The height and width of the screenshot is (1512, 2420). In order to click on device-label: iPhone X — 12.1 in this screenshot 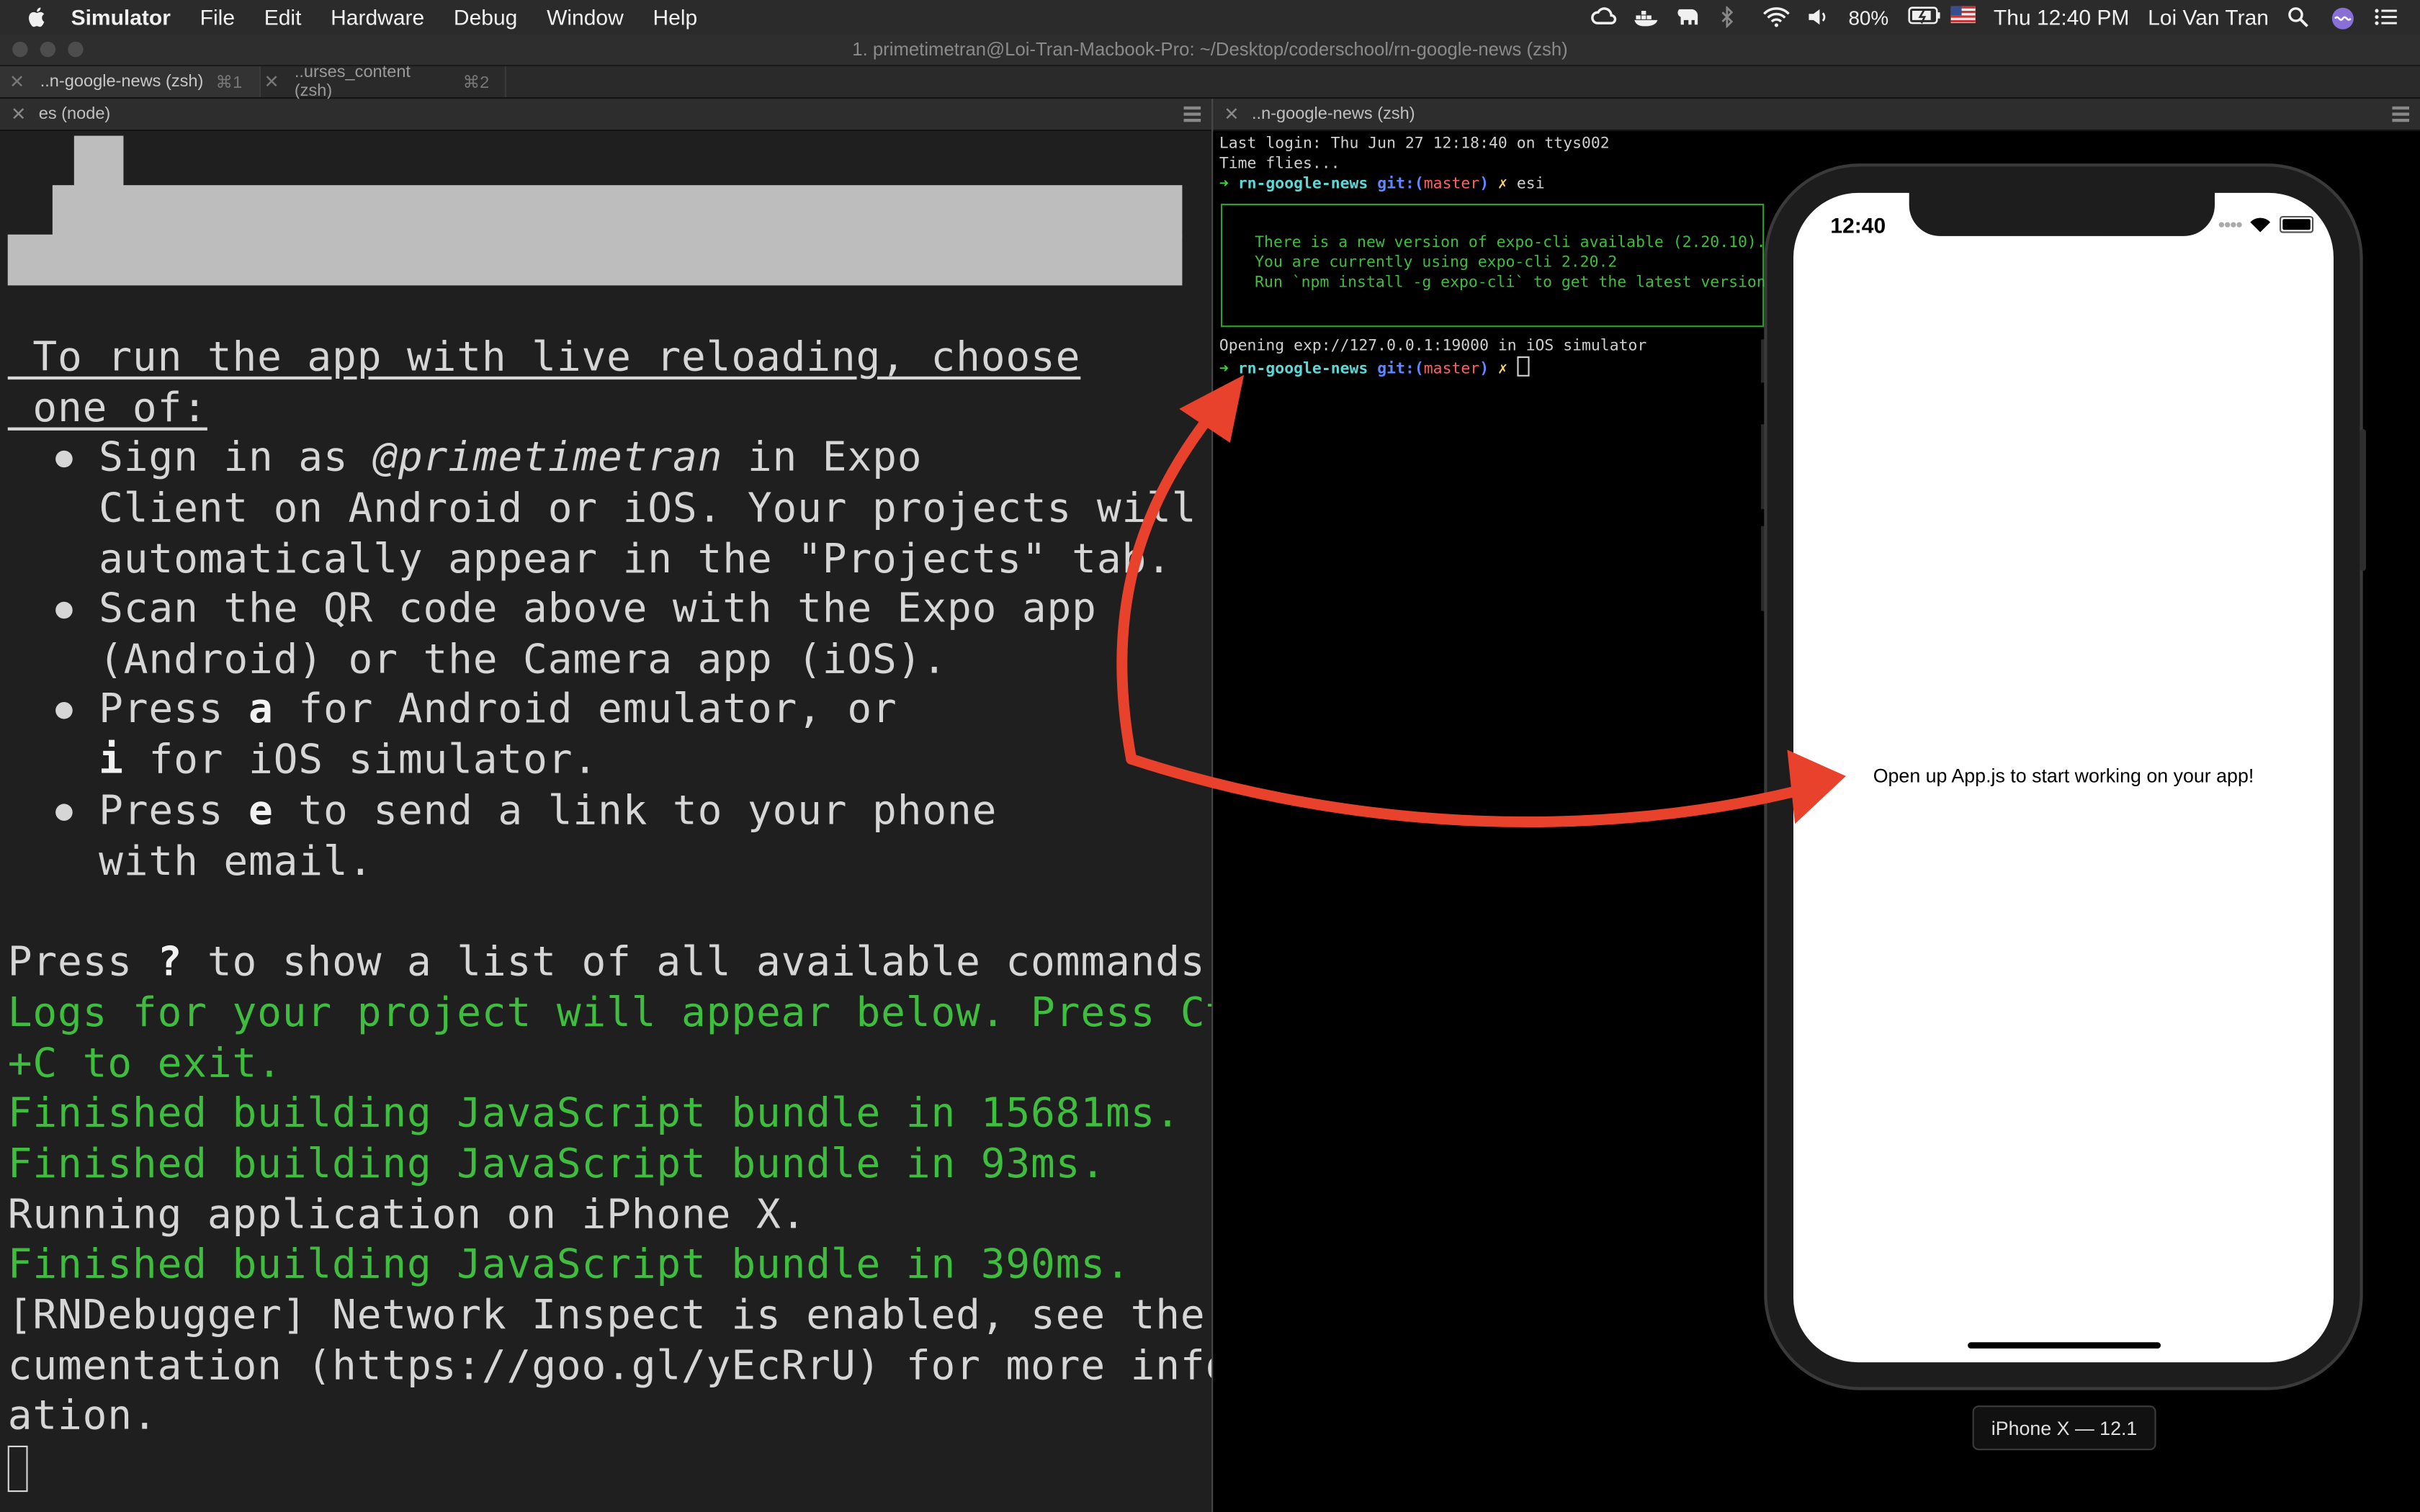, I will do `click(2064, 1428)`.